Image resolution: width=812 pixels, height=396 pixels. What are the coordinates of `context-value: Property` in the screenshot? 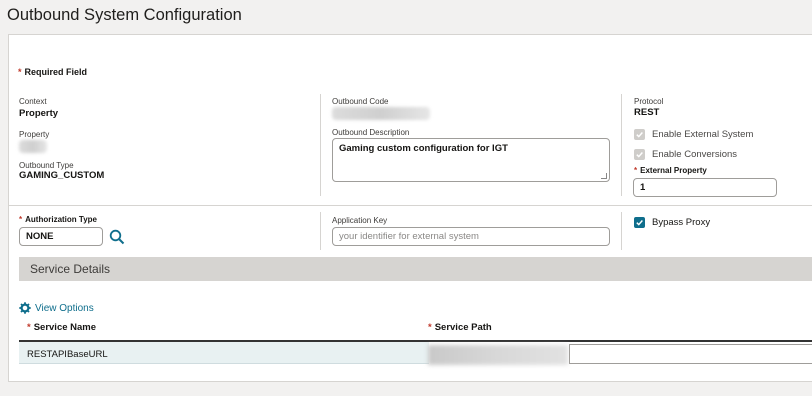 It's located at (39, 113).